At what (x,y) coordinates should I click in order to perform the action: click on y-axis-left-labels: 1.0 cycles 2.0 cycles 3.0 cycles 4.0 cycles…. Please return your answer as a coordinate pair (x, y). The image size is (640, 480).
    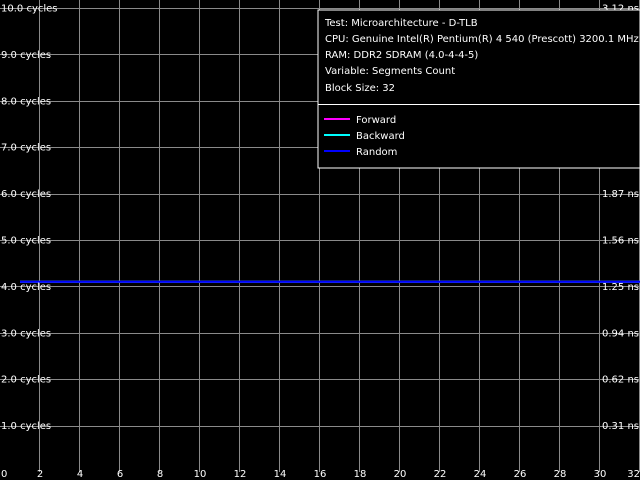
    Looking at the image, I should click on (29, 218).